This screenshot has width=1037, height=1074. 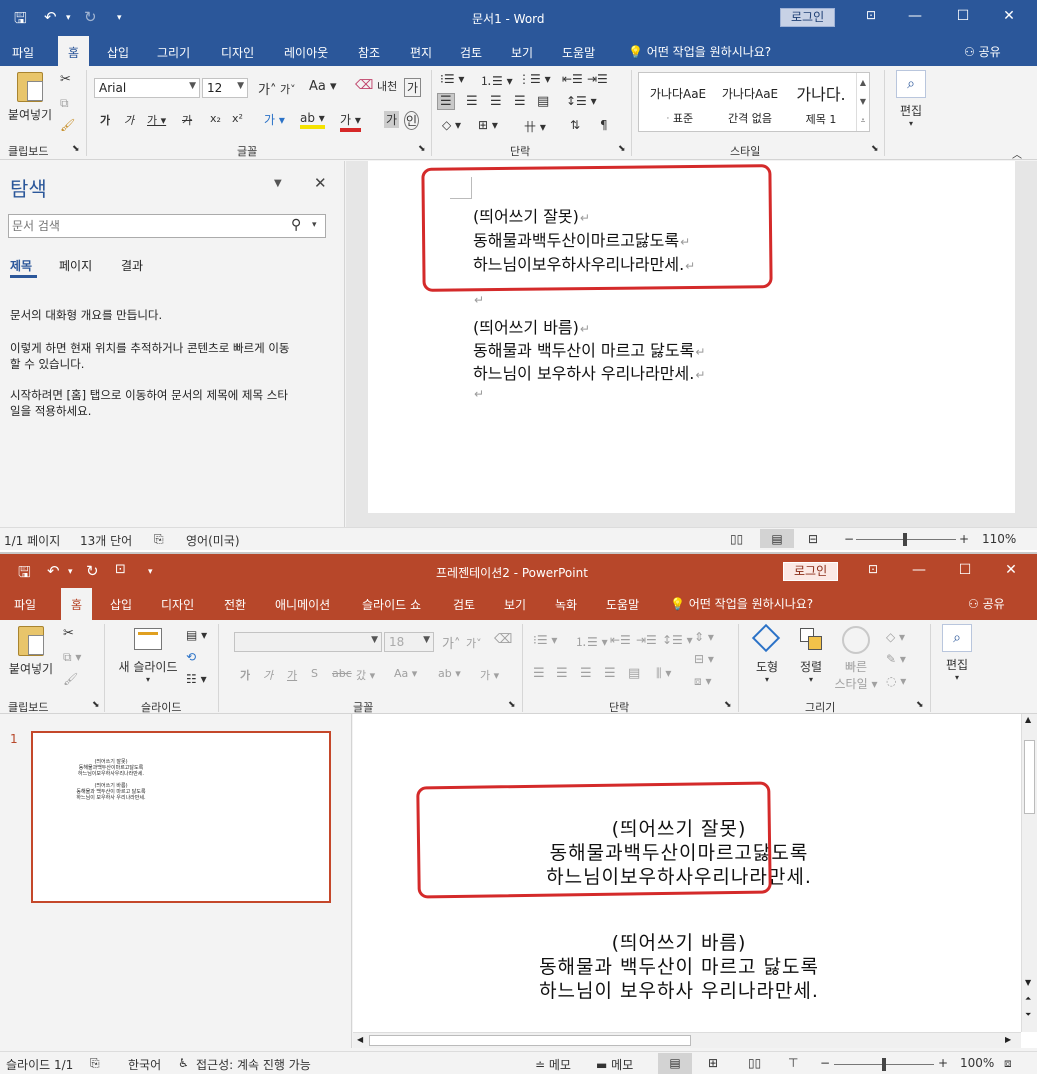 What do you see at coordinates (53, 571) in the screenshot?
I see `undo-icon: ↶` at bounding box center [53, 571].